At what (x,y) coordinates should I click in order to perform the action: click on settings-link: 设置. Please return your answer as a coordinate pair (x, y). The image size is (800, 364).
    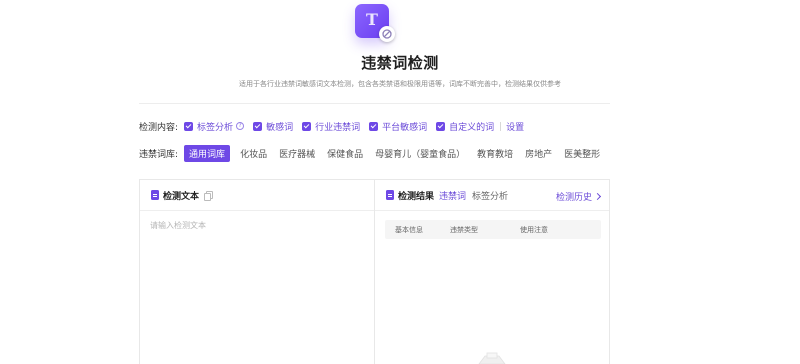
    Looking at the image, I should click on (515, 126).